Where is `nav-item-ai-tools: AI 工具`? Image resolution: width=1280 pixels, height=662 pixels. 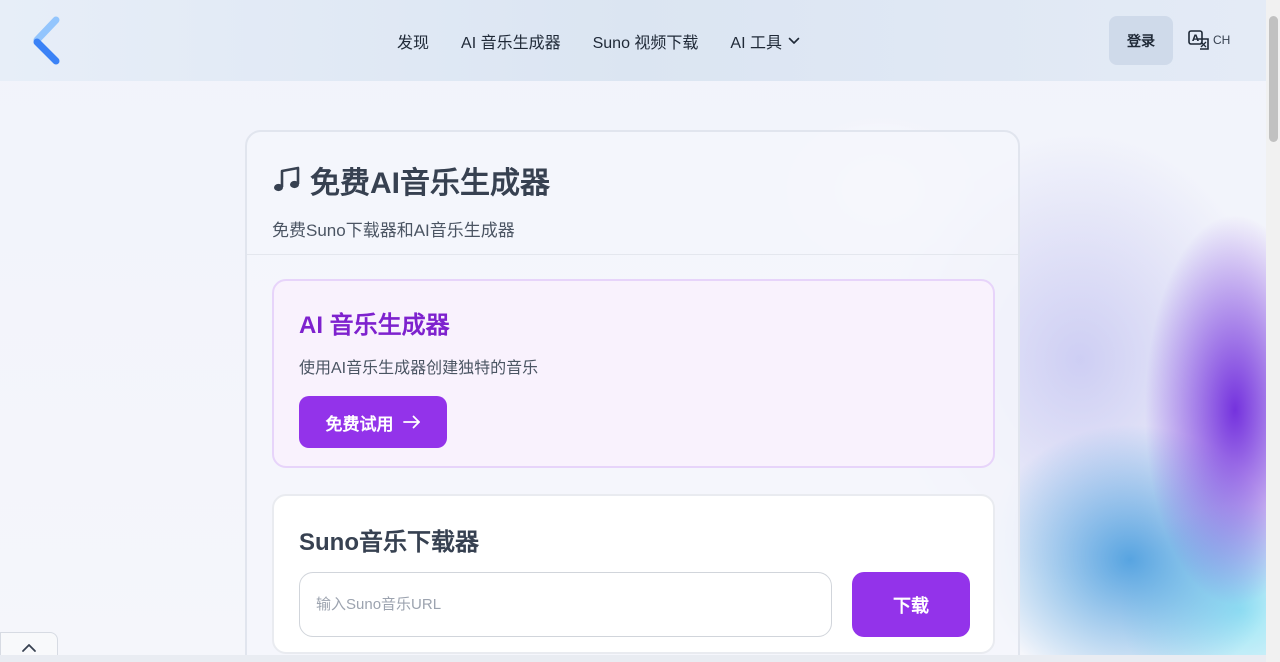
nav-item-ai-tools: AI 工具 is located at coordinates (765, 41).